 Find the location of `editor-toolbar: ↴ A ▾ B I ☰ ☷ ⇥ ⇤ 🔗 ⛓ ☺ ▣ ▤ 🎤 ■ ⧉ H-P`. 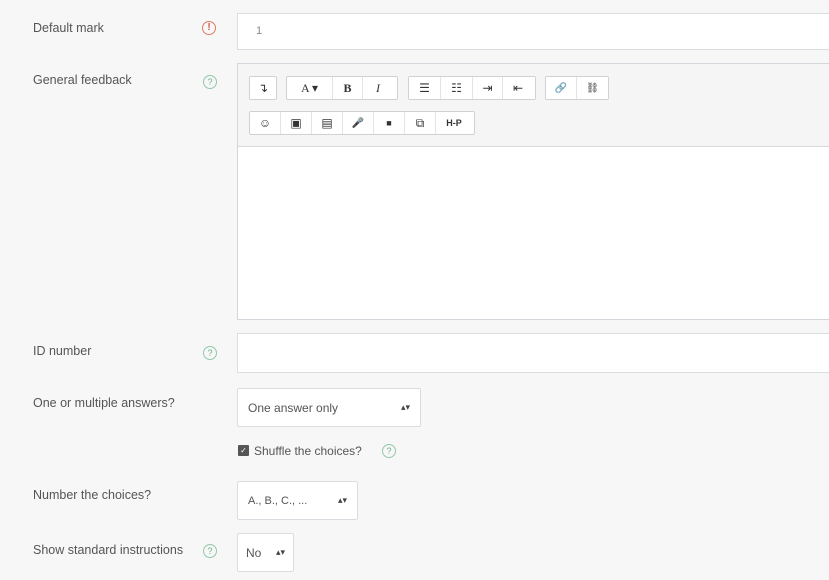

editor-toolbar: ↴ A ▾ B I ☰ ☷ ⇥ ⇤ 🔗 ⛓ ☺ ▣ ▤ 🎤 ■ ⧉ H-P is located at coordinates (533, 105).